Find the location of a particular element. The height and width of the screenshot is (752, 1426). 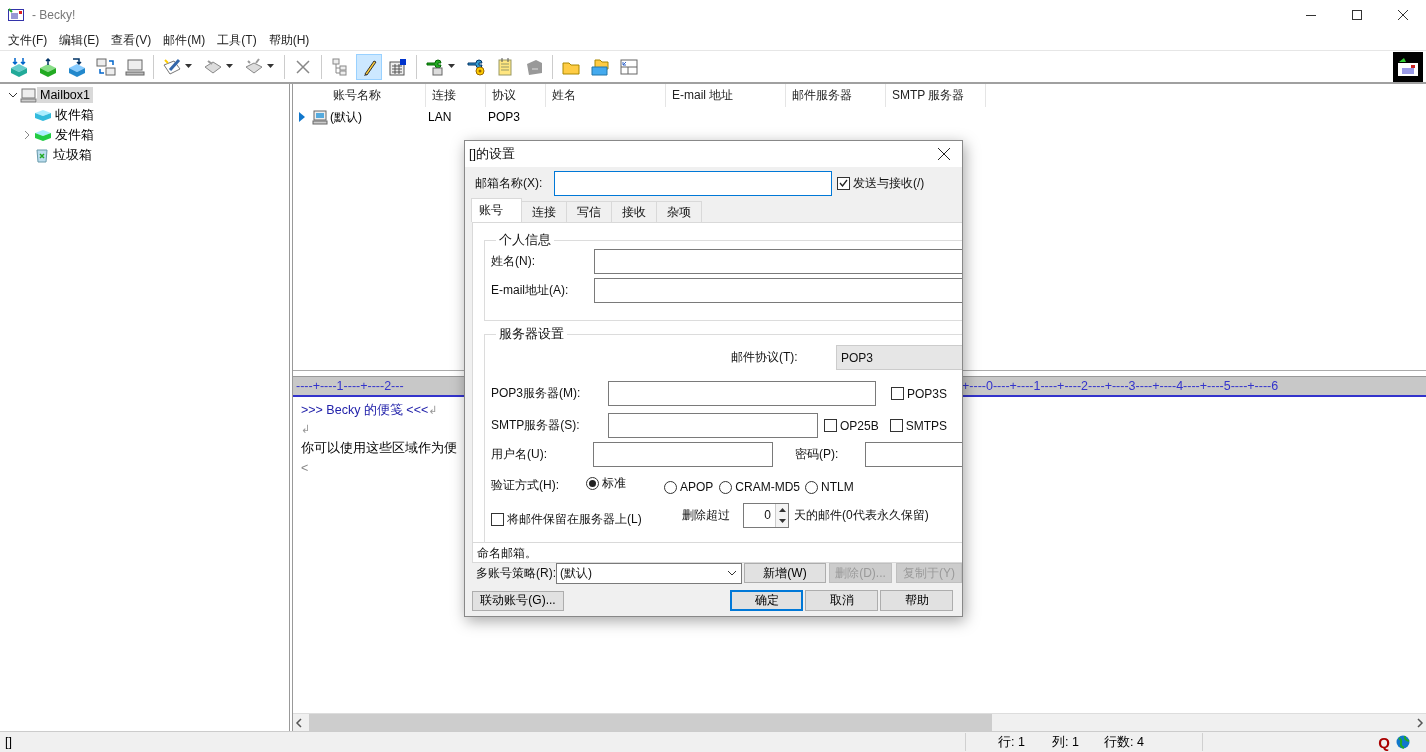

app-envelope-icon is located at coordinates (16, 15).